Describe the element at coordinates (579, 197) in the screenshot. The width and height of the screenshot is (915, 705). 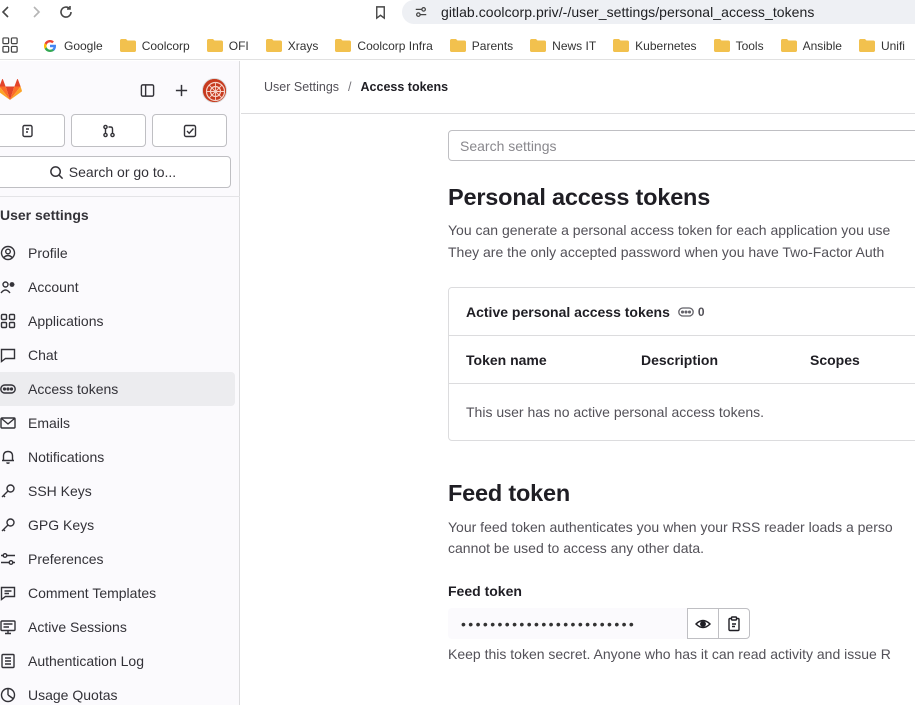
I see `page-title: Personal access tokens` at that location.